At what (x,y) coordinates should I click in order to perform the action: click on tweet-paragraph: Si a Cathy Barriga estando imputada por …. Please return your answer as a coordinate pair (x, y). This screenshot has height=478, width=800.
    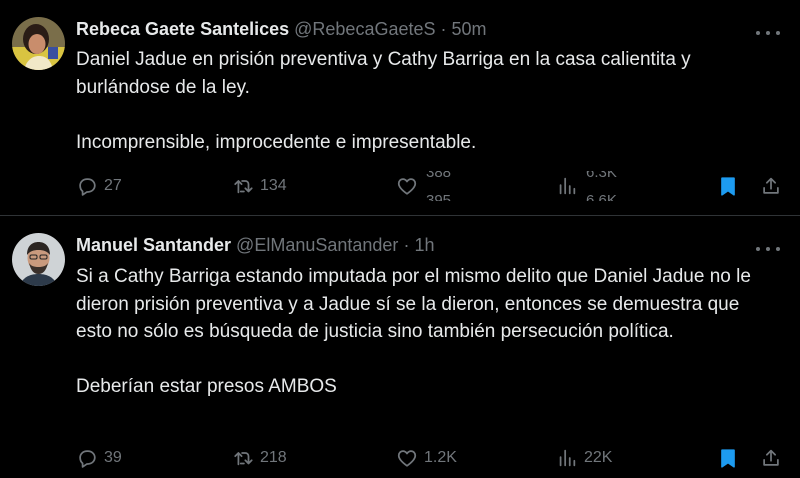
    Looking at the image, I should click on (413, 304).